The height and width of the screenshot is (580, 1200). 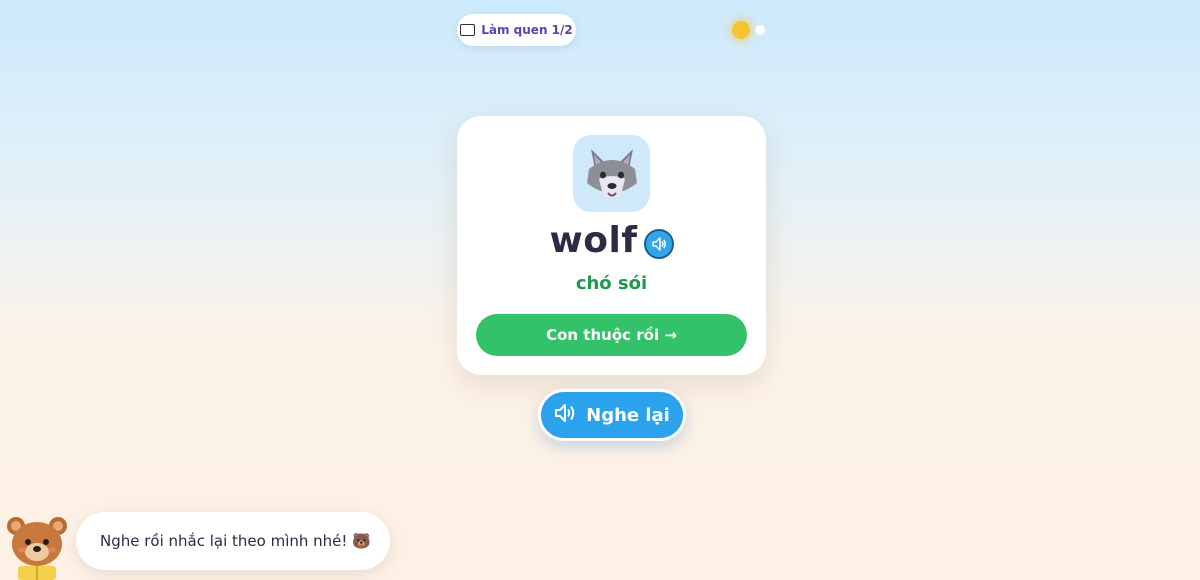 What do you see at coordinates (741, 30) in the screenshot?
I see `sun-icon` at bounding box center [741, 30].